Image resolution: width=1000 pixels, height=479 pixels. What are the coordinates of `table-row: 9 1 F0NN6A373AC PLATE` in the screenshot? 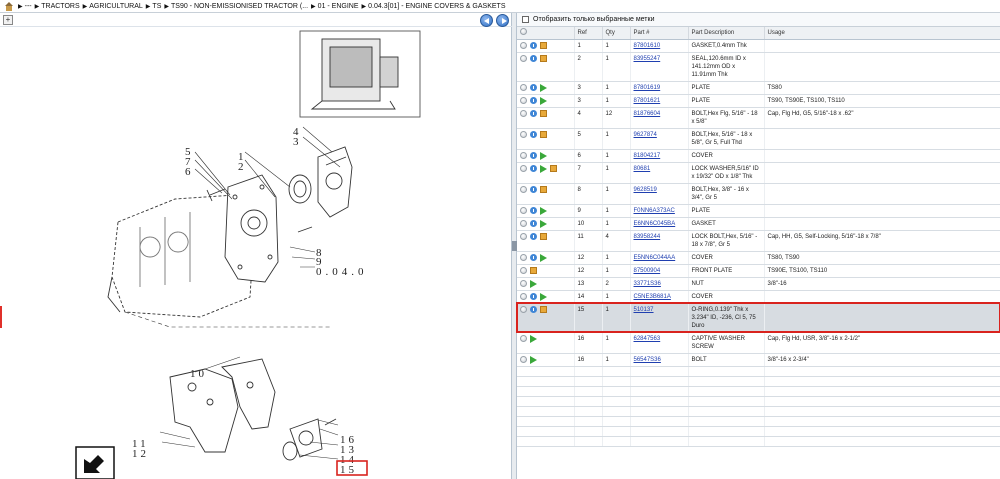 It's located at (758, 211).